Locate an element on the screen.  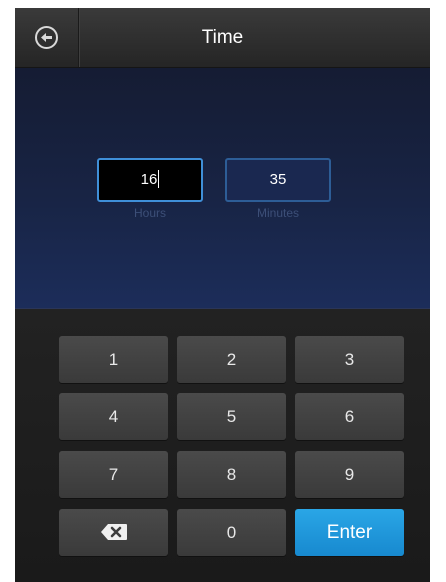
delete-button is located at coordinates (113, 532).